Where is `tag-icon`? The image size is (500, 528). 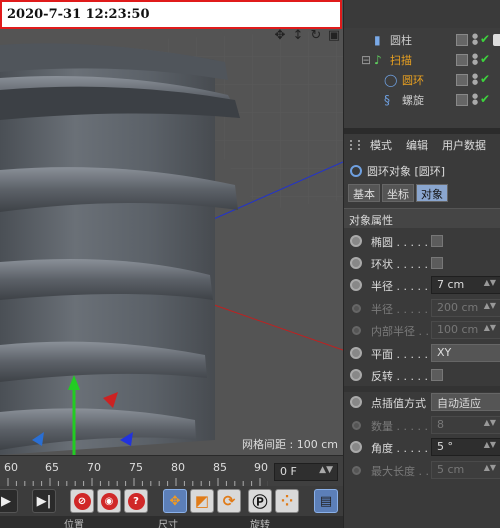 tag-icon is located at coordinates (496, 40).